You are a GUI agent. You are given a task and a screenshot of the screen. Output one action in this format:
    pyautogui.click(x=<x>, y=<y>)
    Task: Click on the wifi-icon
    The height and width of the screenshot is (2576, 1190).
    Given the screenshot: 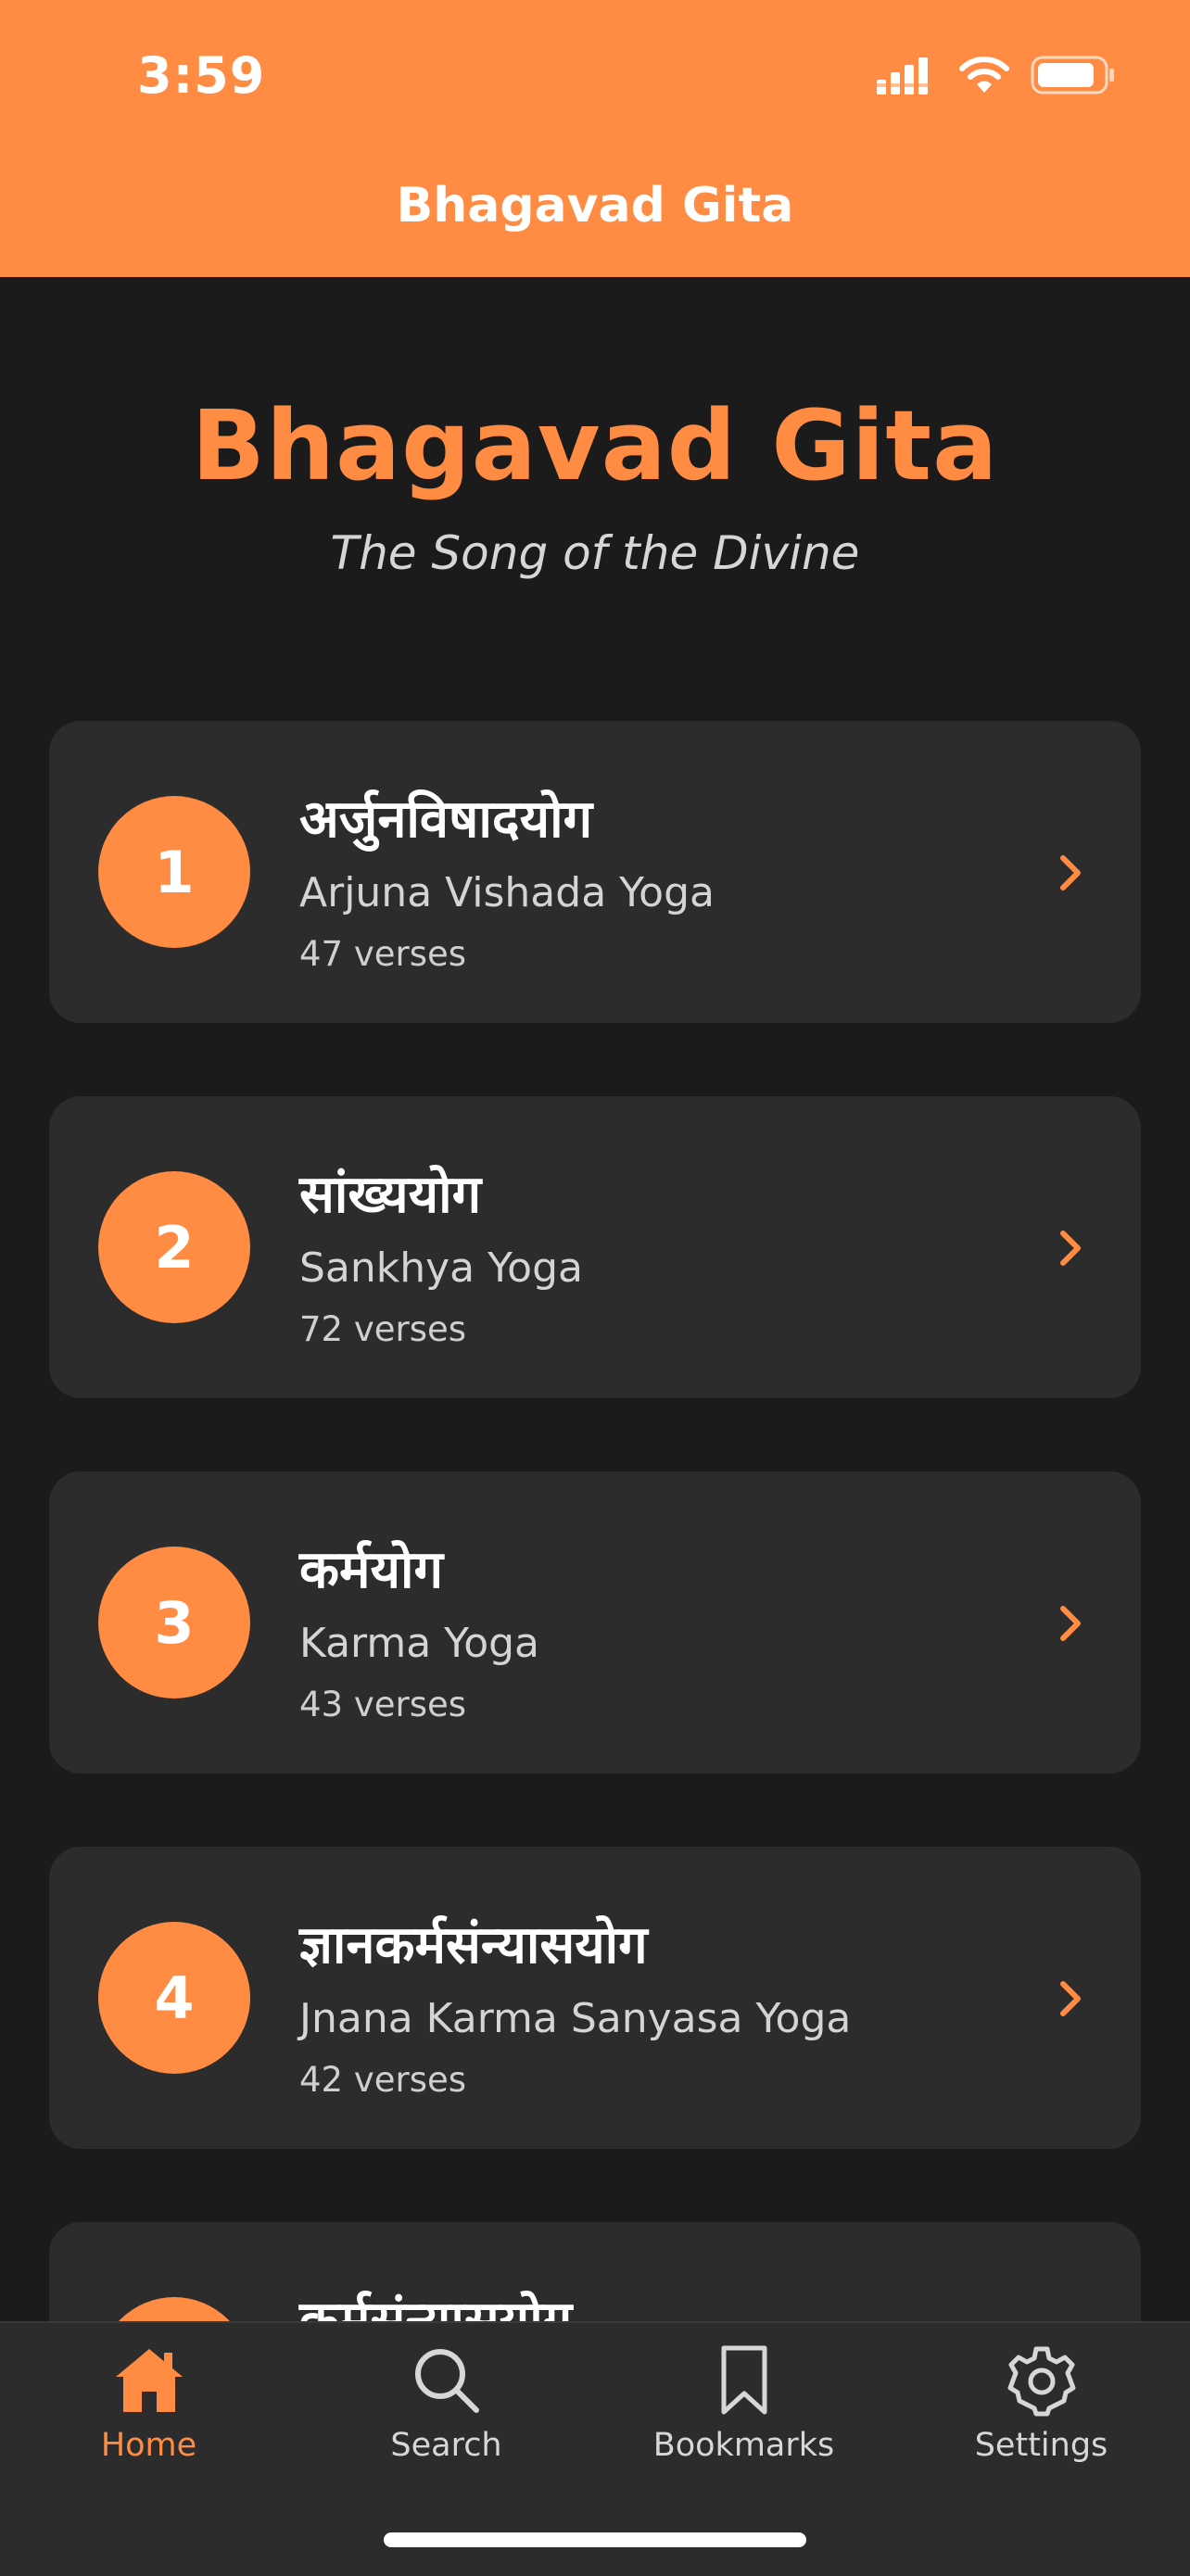 What is the action you would take?
    pyautogui.click(x=984, y=75)
    